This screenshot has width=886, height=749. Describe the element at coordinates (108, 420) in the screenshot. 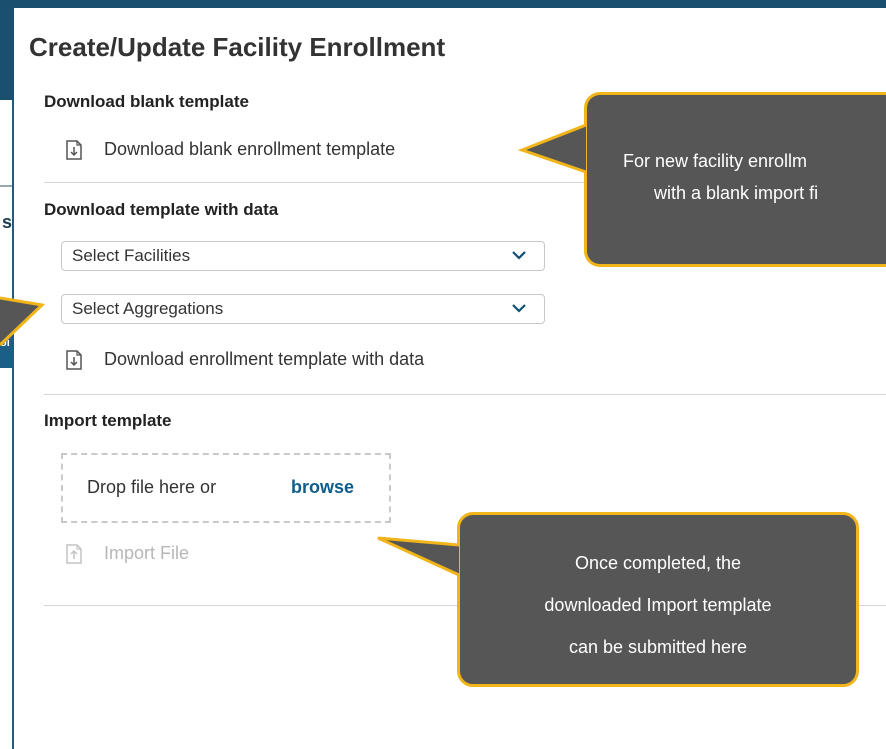

I see `section-title-import-template: Import template` at that location.